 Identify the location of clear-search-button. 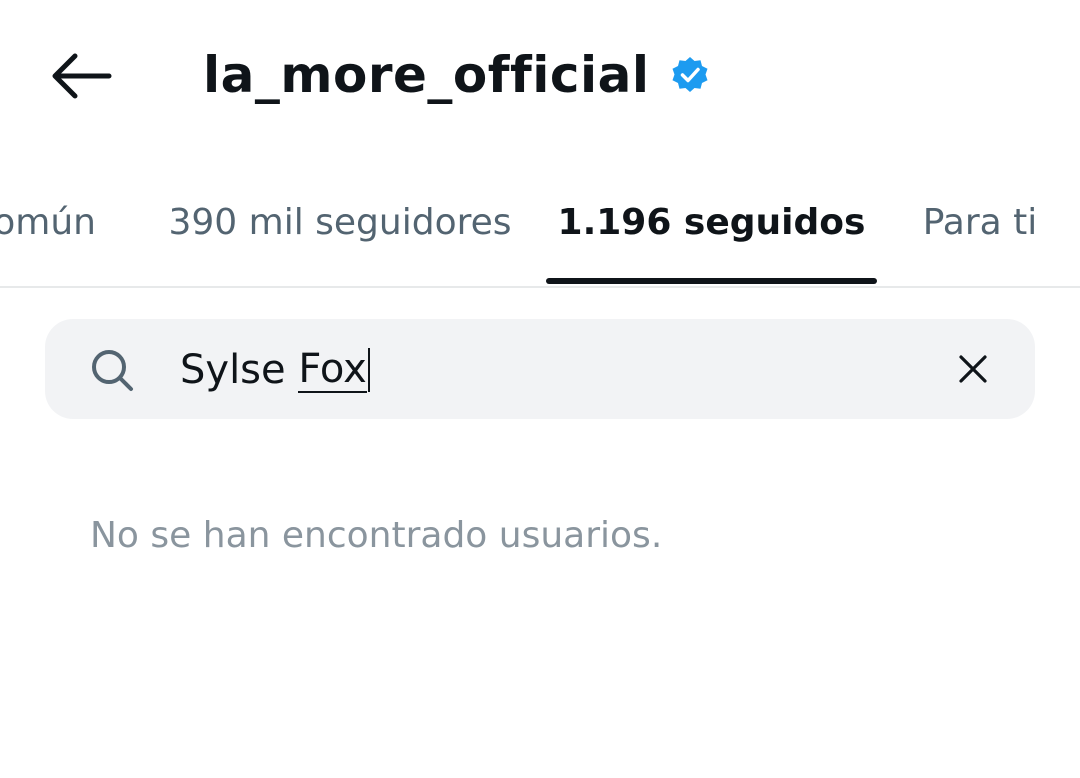
(973, 369).